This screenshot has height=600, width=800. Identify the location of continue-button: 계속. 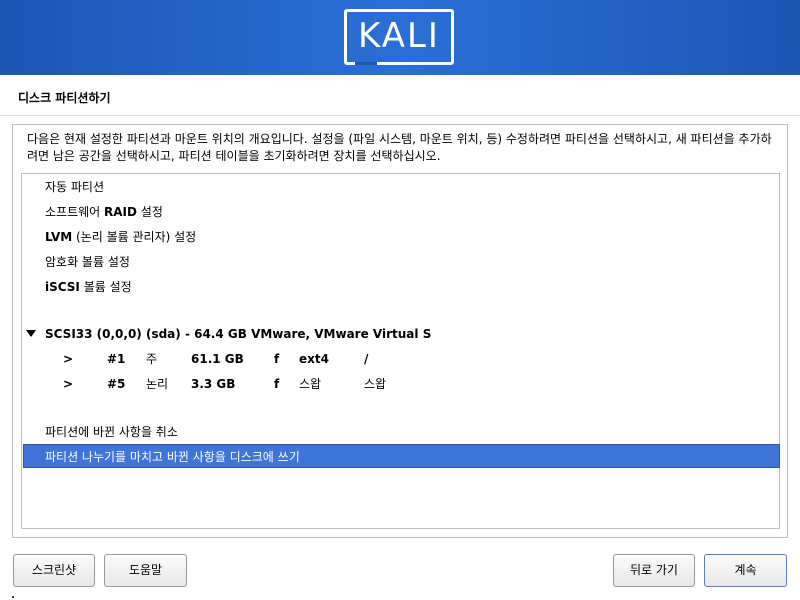
(745, 570).